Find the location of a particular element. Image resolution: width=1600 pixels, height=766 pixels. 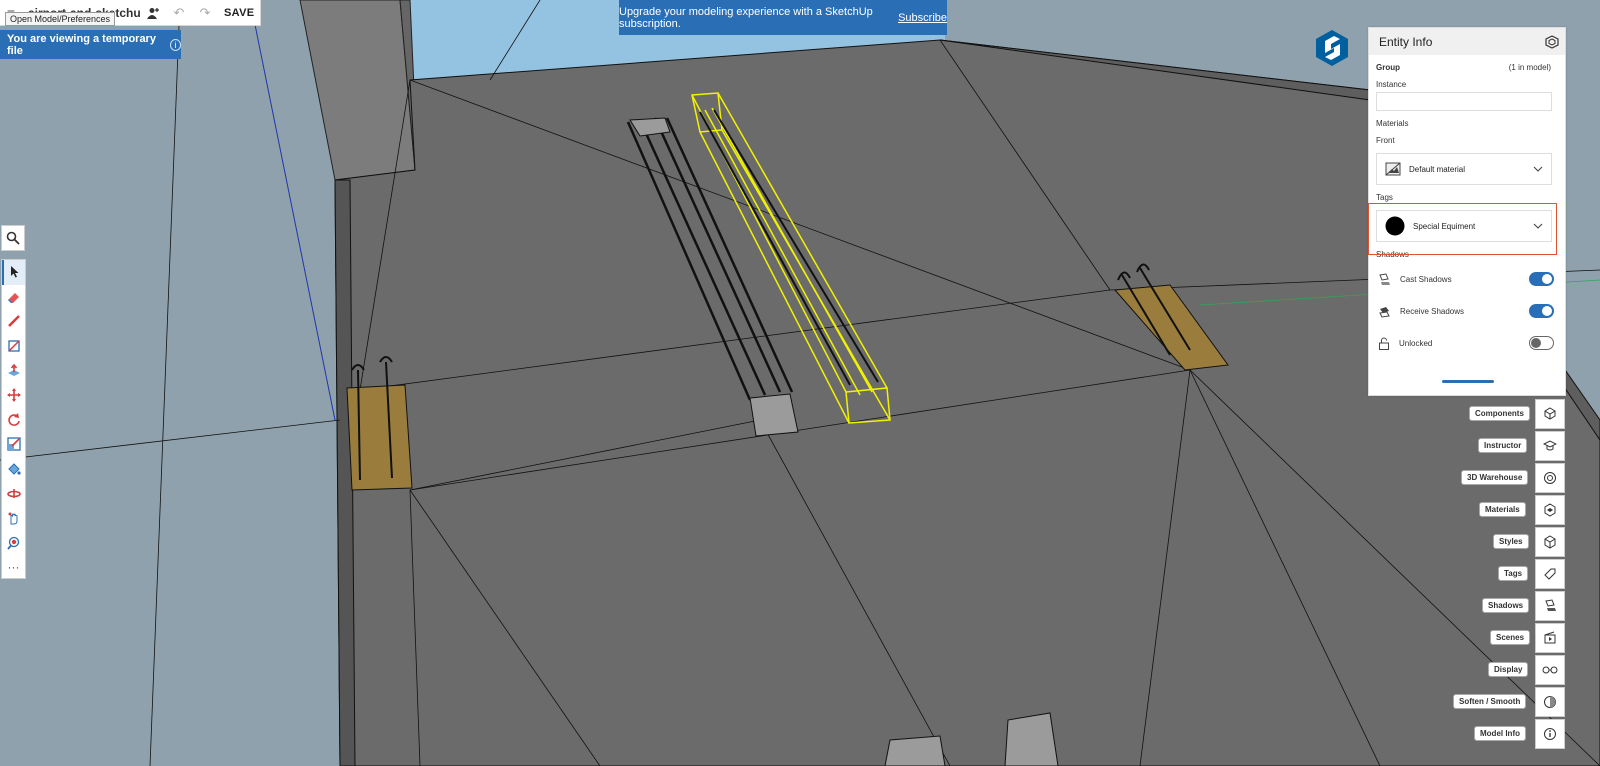

redo-icon: ↷ is located at coordinates (205, 13).